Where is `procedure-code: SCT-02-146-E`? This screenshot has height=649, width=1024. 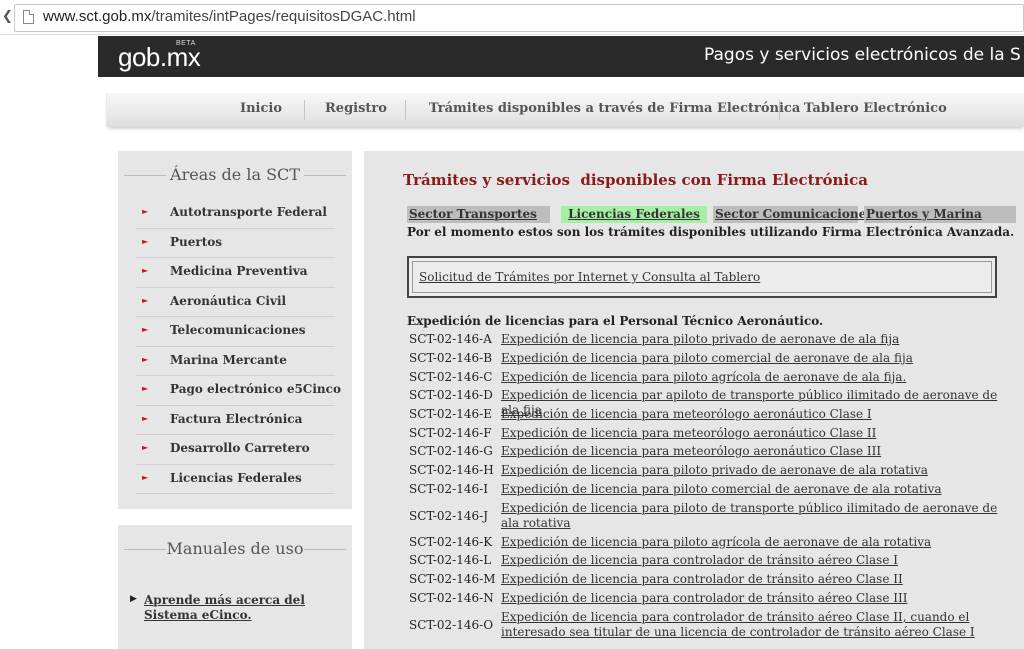 procedure-code: SCT-02-146-E is located at coordinates (450, 414).